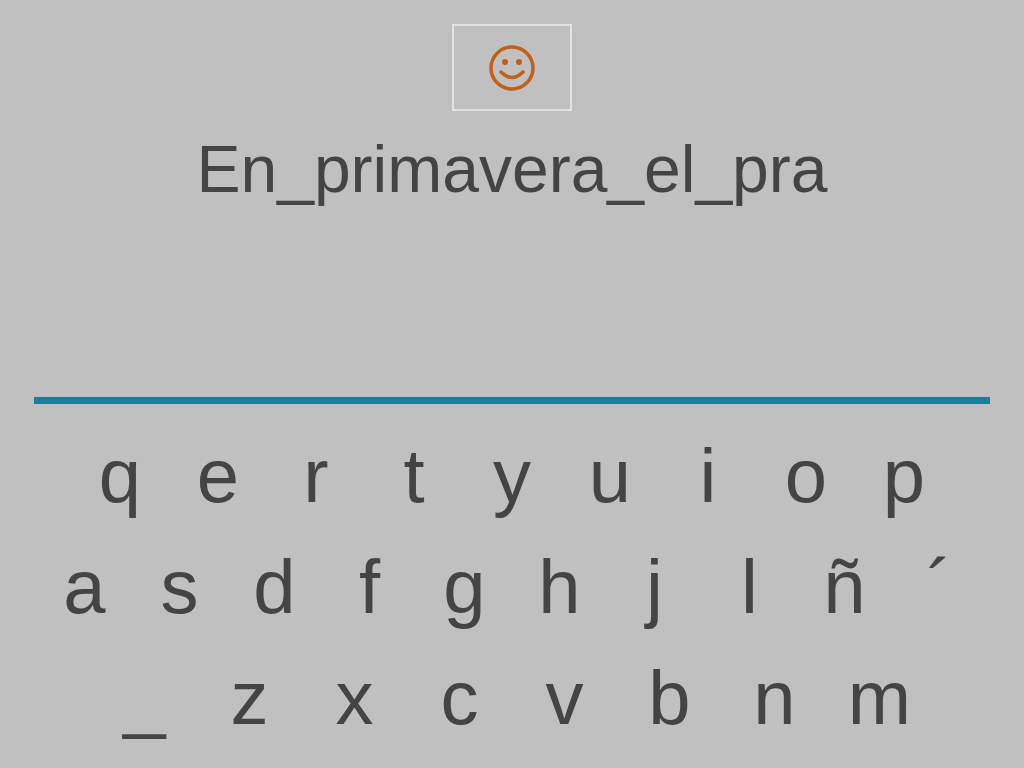  What do you see at coordinates (249, 697) in the screenshot?
I see `keyboard-key: z` at bounding box center [249, 697].